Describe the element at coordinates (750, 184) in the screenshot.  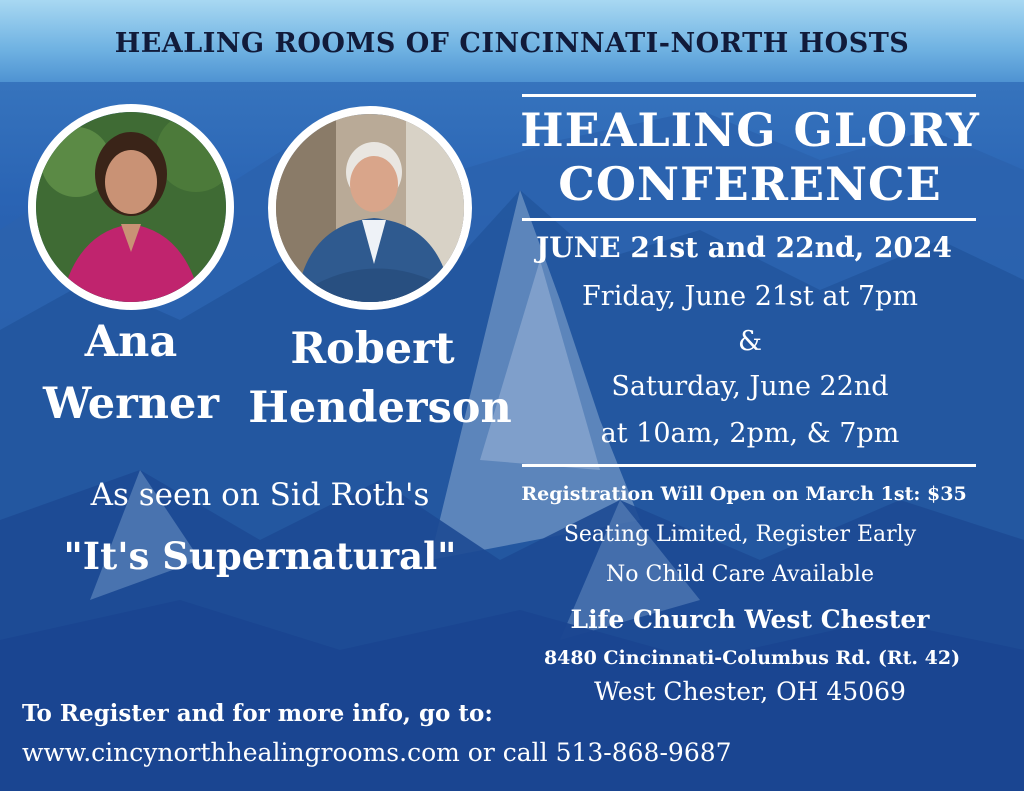
I see `conference-title-line2: CONFERENCE` at that location.